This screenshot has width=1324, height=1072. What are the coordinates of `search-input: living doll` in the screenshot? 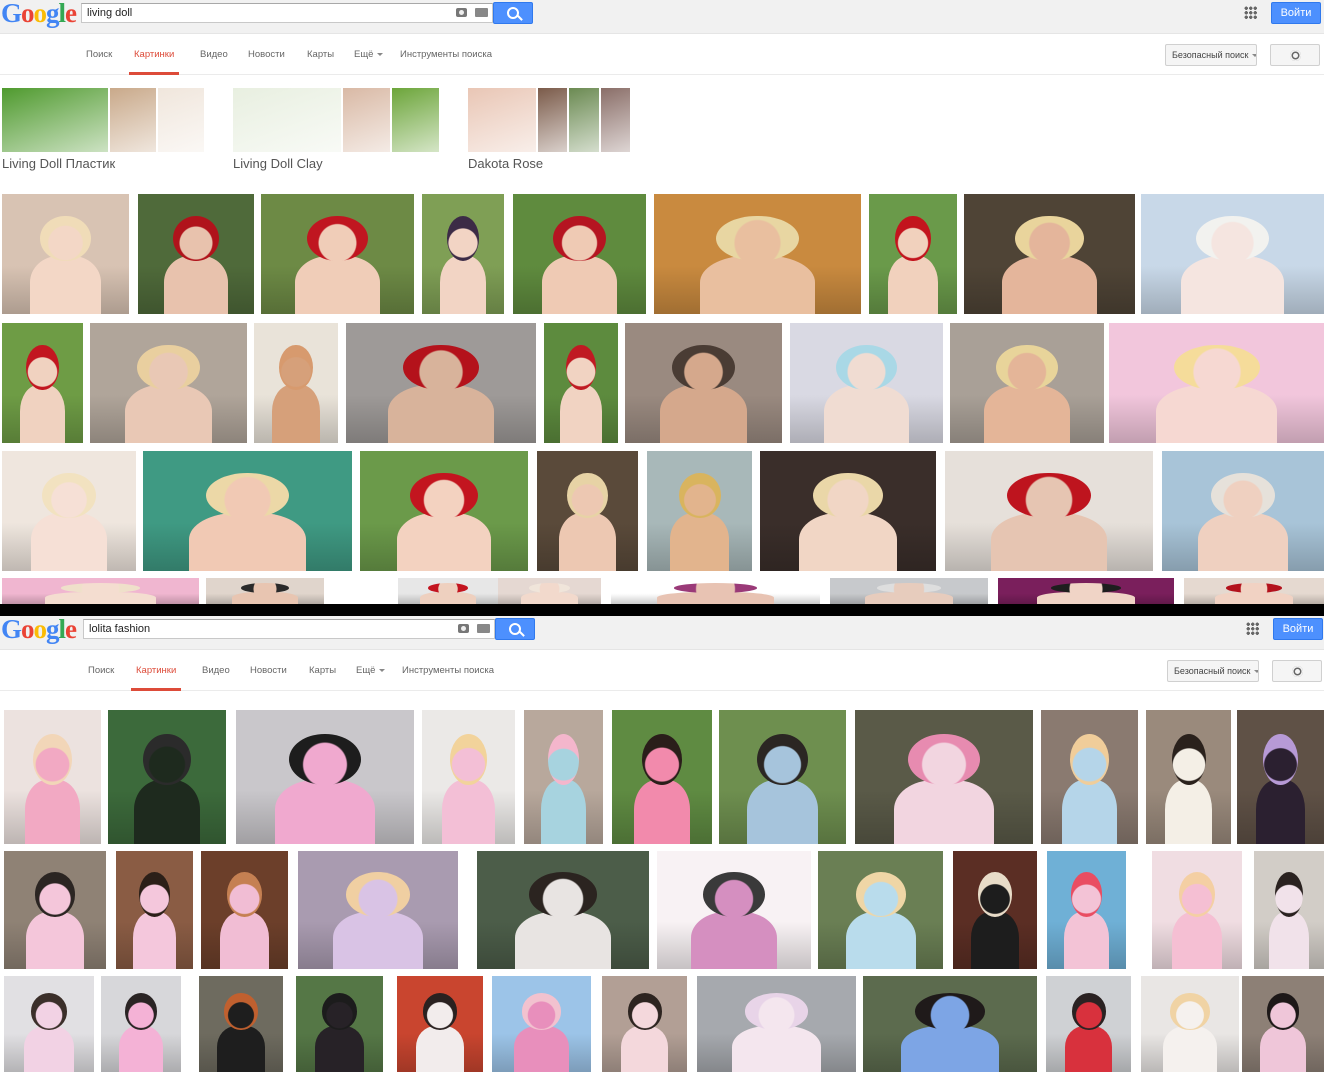 It's located at (287, 13).